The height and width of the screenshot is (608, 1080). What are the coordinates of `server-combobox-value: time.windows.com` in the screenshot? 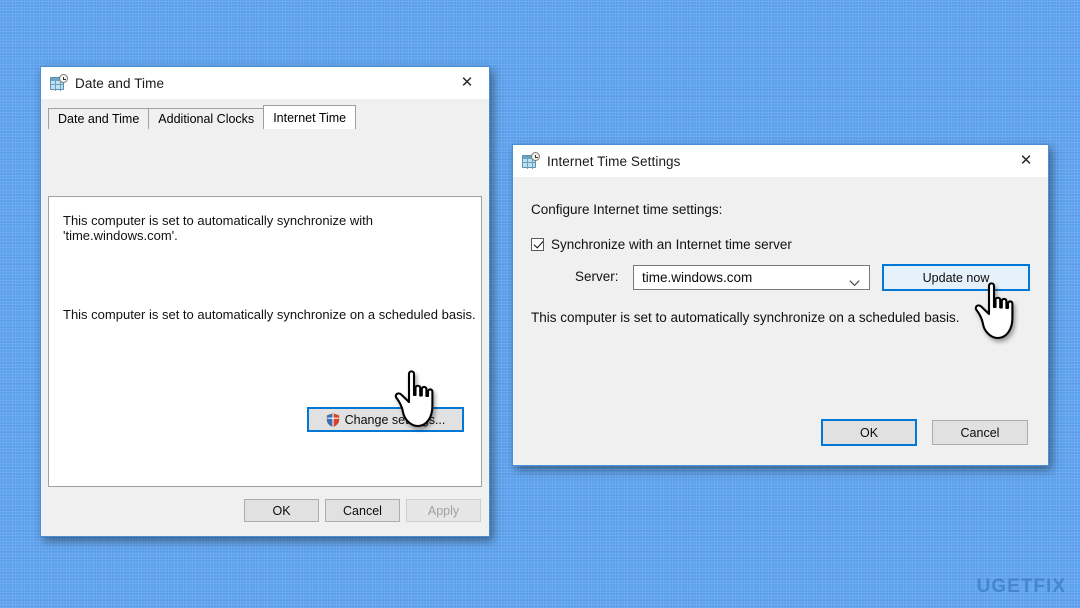 It's located at (697, 277).